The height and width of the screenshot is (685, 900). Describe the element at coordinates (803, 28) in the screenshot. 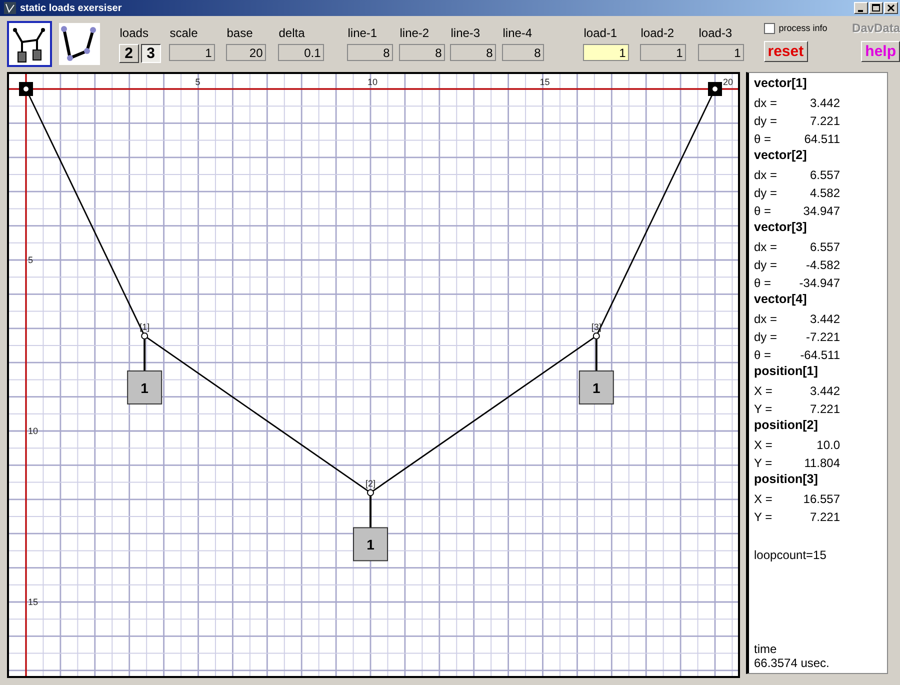

I see `checkbox-label: process info` at that location.